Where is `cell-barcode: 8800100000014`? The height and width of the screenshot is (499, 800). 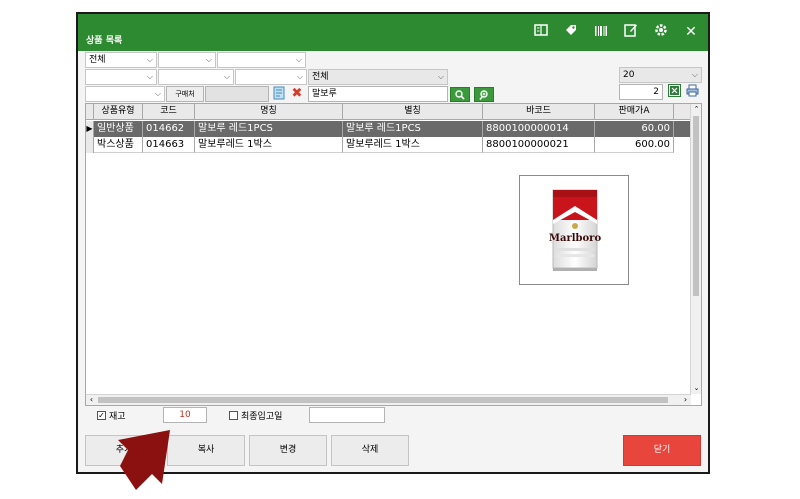 cell-barcode: 8800100000014 is located at coordinates (539, 129).